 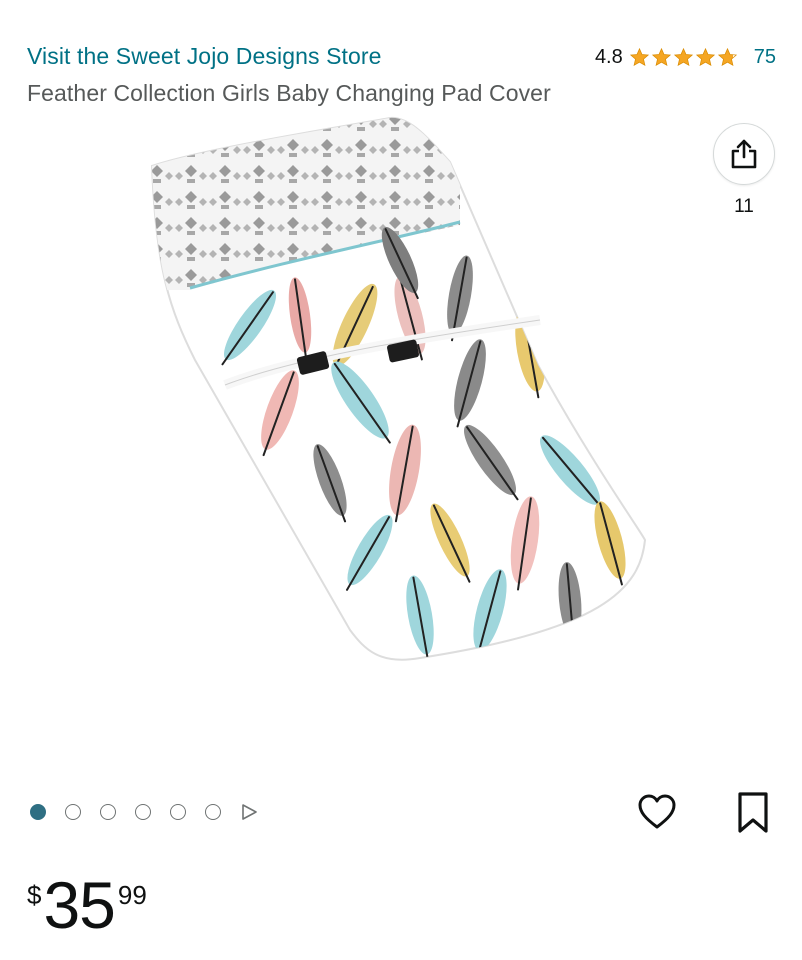 I want to click on rating-value: 4.8, so click(x=608, y=57).